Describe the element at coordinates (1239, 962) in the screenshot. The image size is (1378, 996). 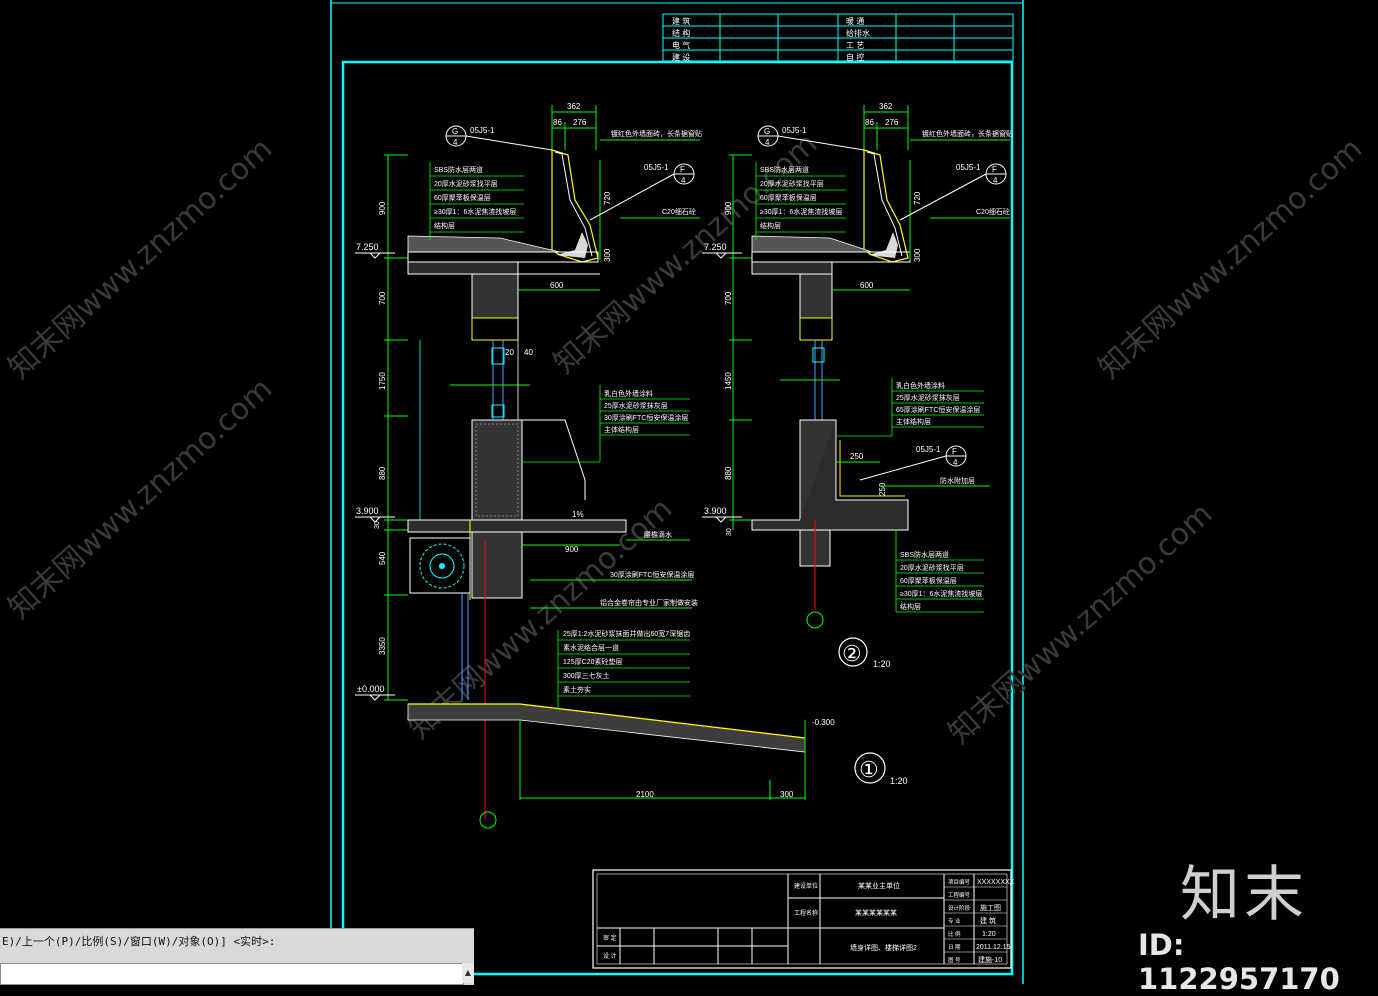
I see `watermark-id: ID: 1122957170` at that location.